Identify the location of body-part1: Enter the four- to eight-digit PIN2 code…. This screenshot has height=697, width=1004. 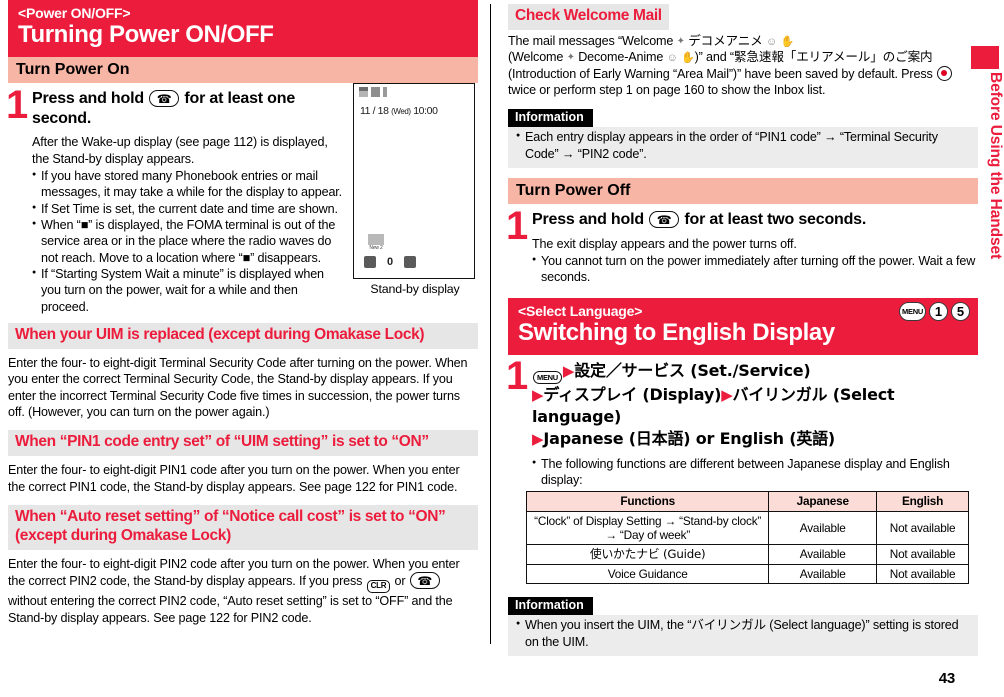
(234, 572).